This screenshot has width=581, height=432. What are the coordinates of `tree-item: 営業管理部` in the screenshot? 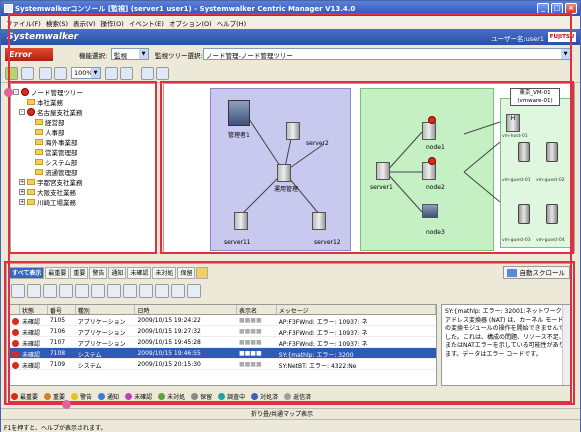 It's located at (56, 152).